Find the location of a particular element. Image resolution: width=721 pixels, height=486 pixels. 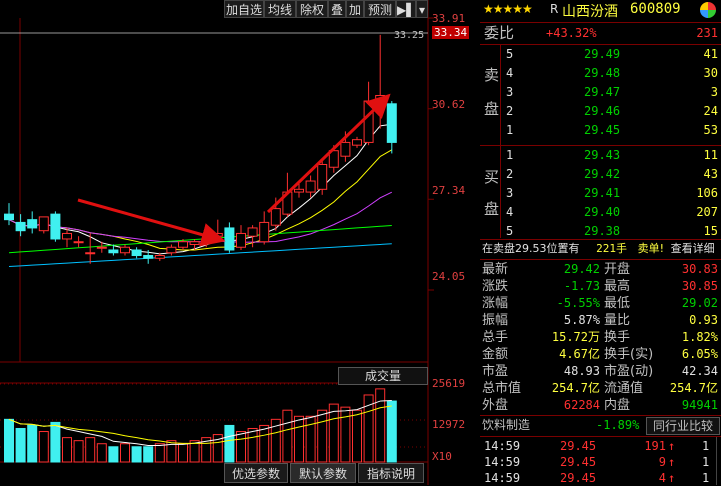

toolbar-button-5: 预测 is located at coordinates (380, 9).